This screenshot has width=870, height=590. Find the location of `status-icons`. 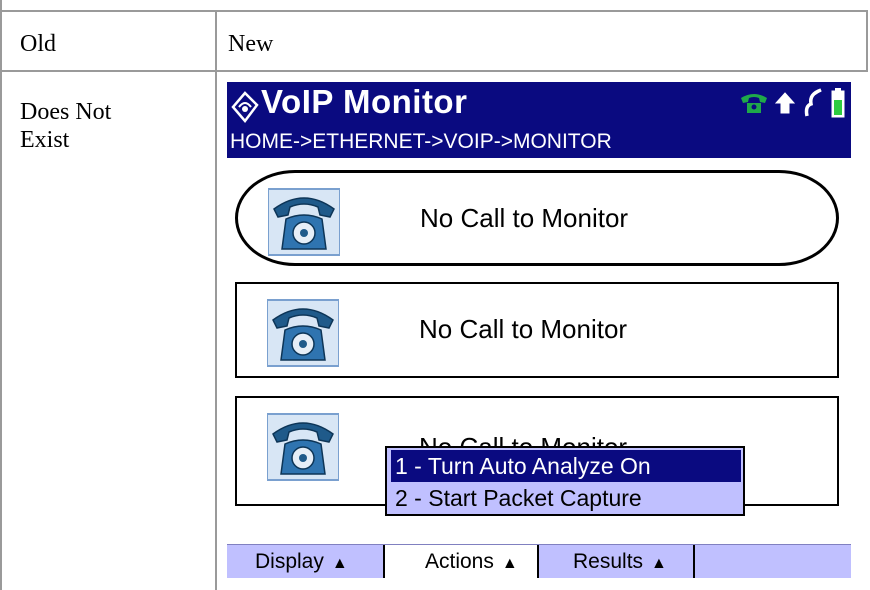

status-icons is located at coordinates (792, 103).